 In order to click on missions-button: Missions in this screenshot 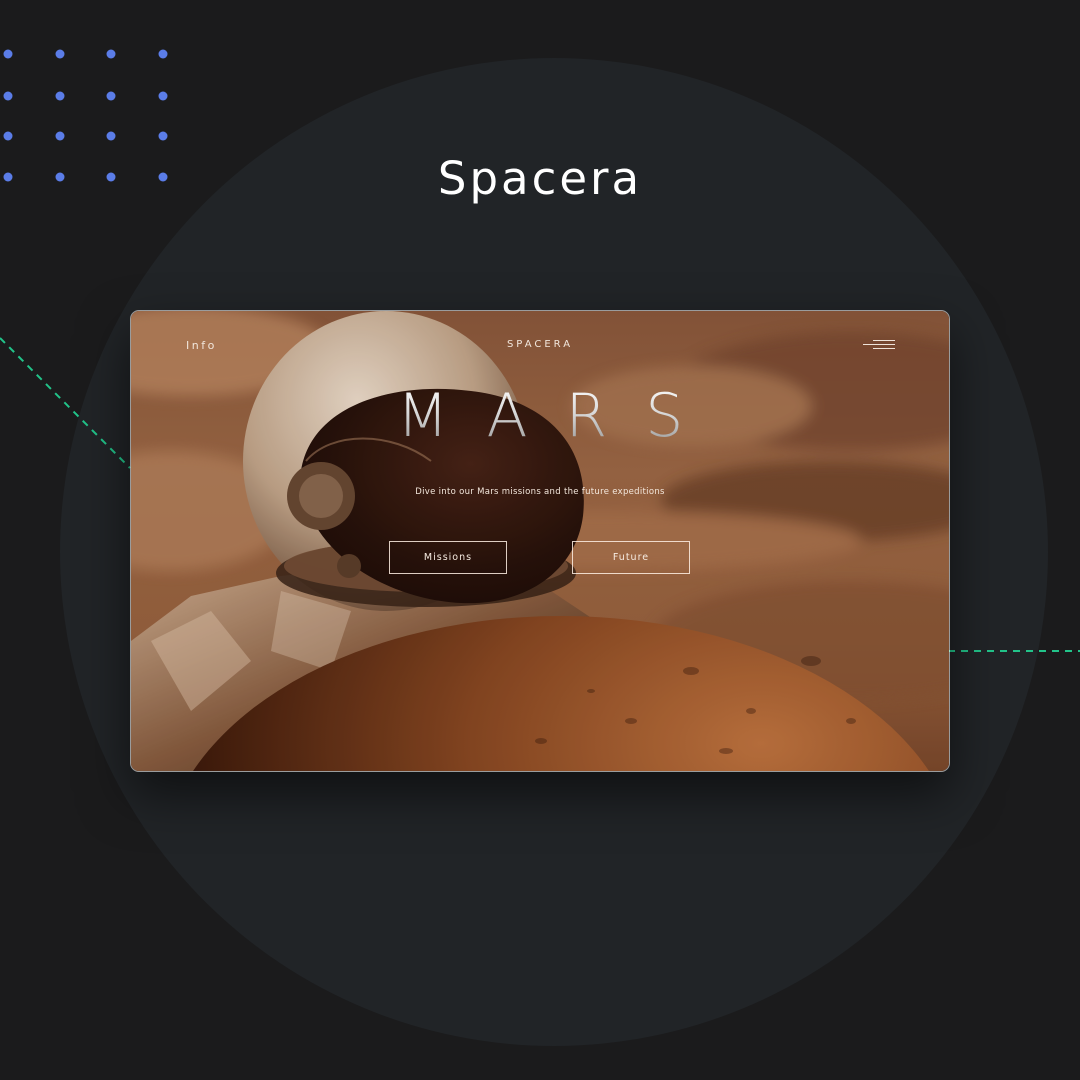, I will do `click(448, 557)`.